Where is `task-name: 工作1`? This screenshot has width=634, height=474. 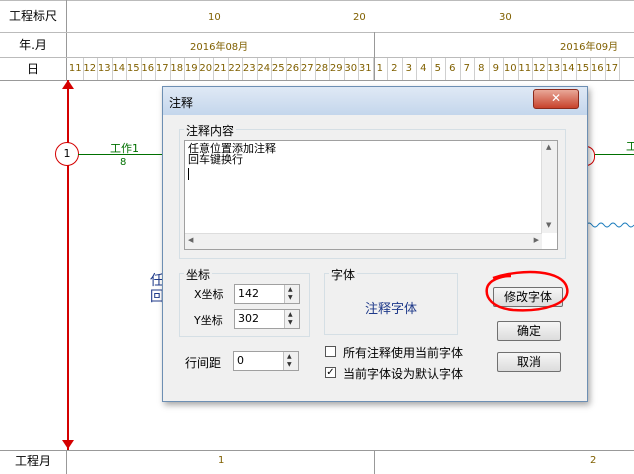
task-name: 工作1 is located at coordinates (124, 148).